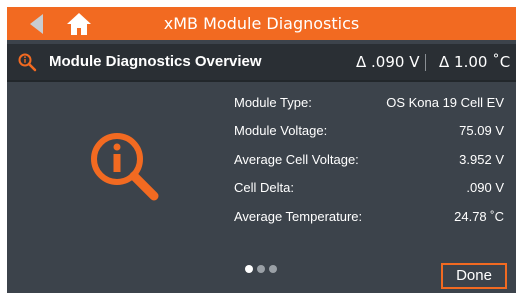  What do you see at coordinates (369, 131) in the screenshot?
I see `detail-row-module-voltage: Module Voltage: 75.09 V` at bounding box center [369, 131].